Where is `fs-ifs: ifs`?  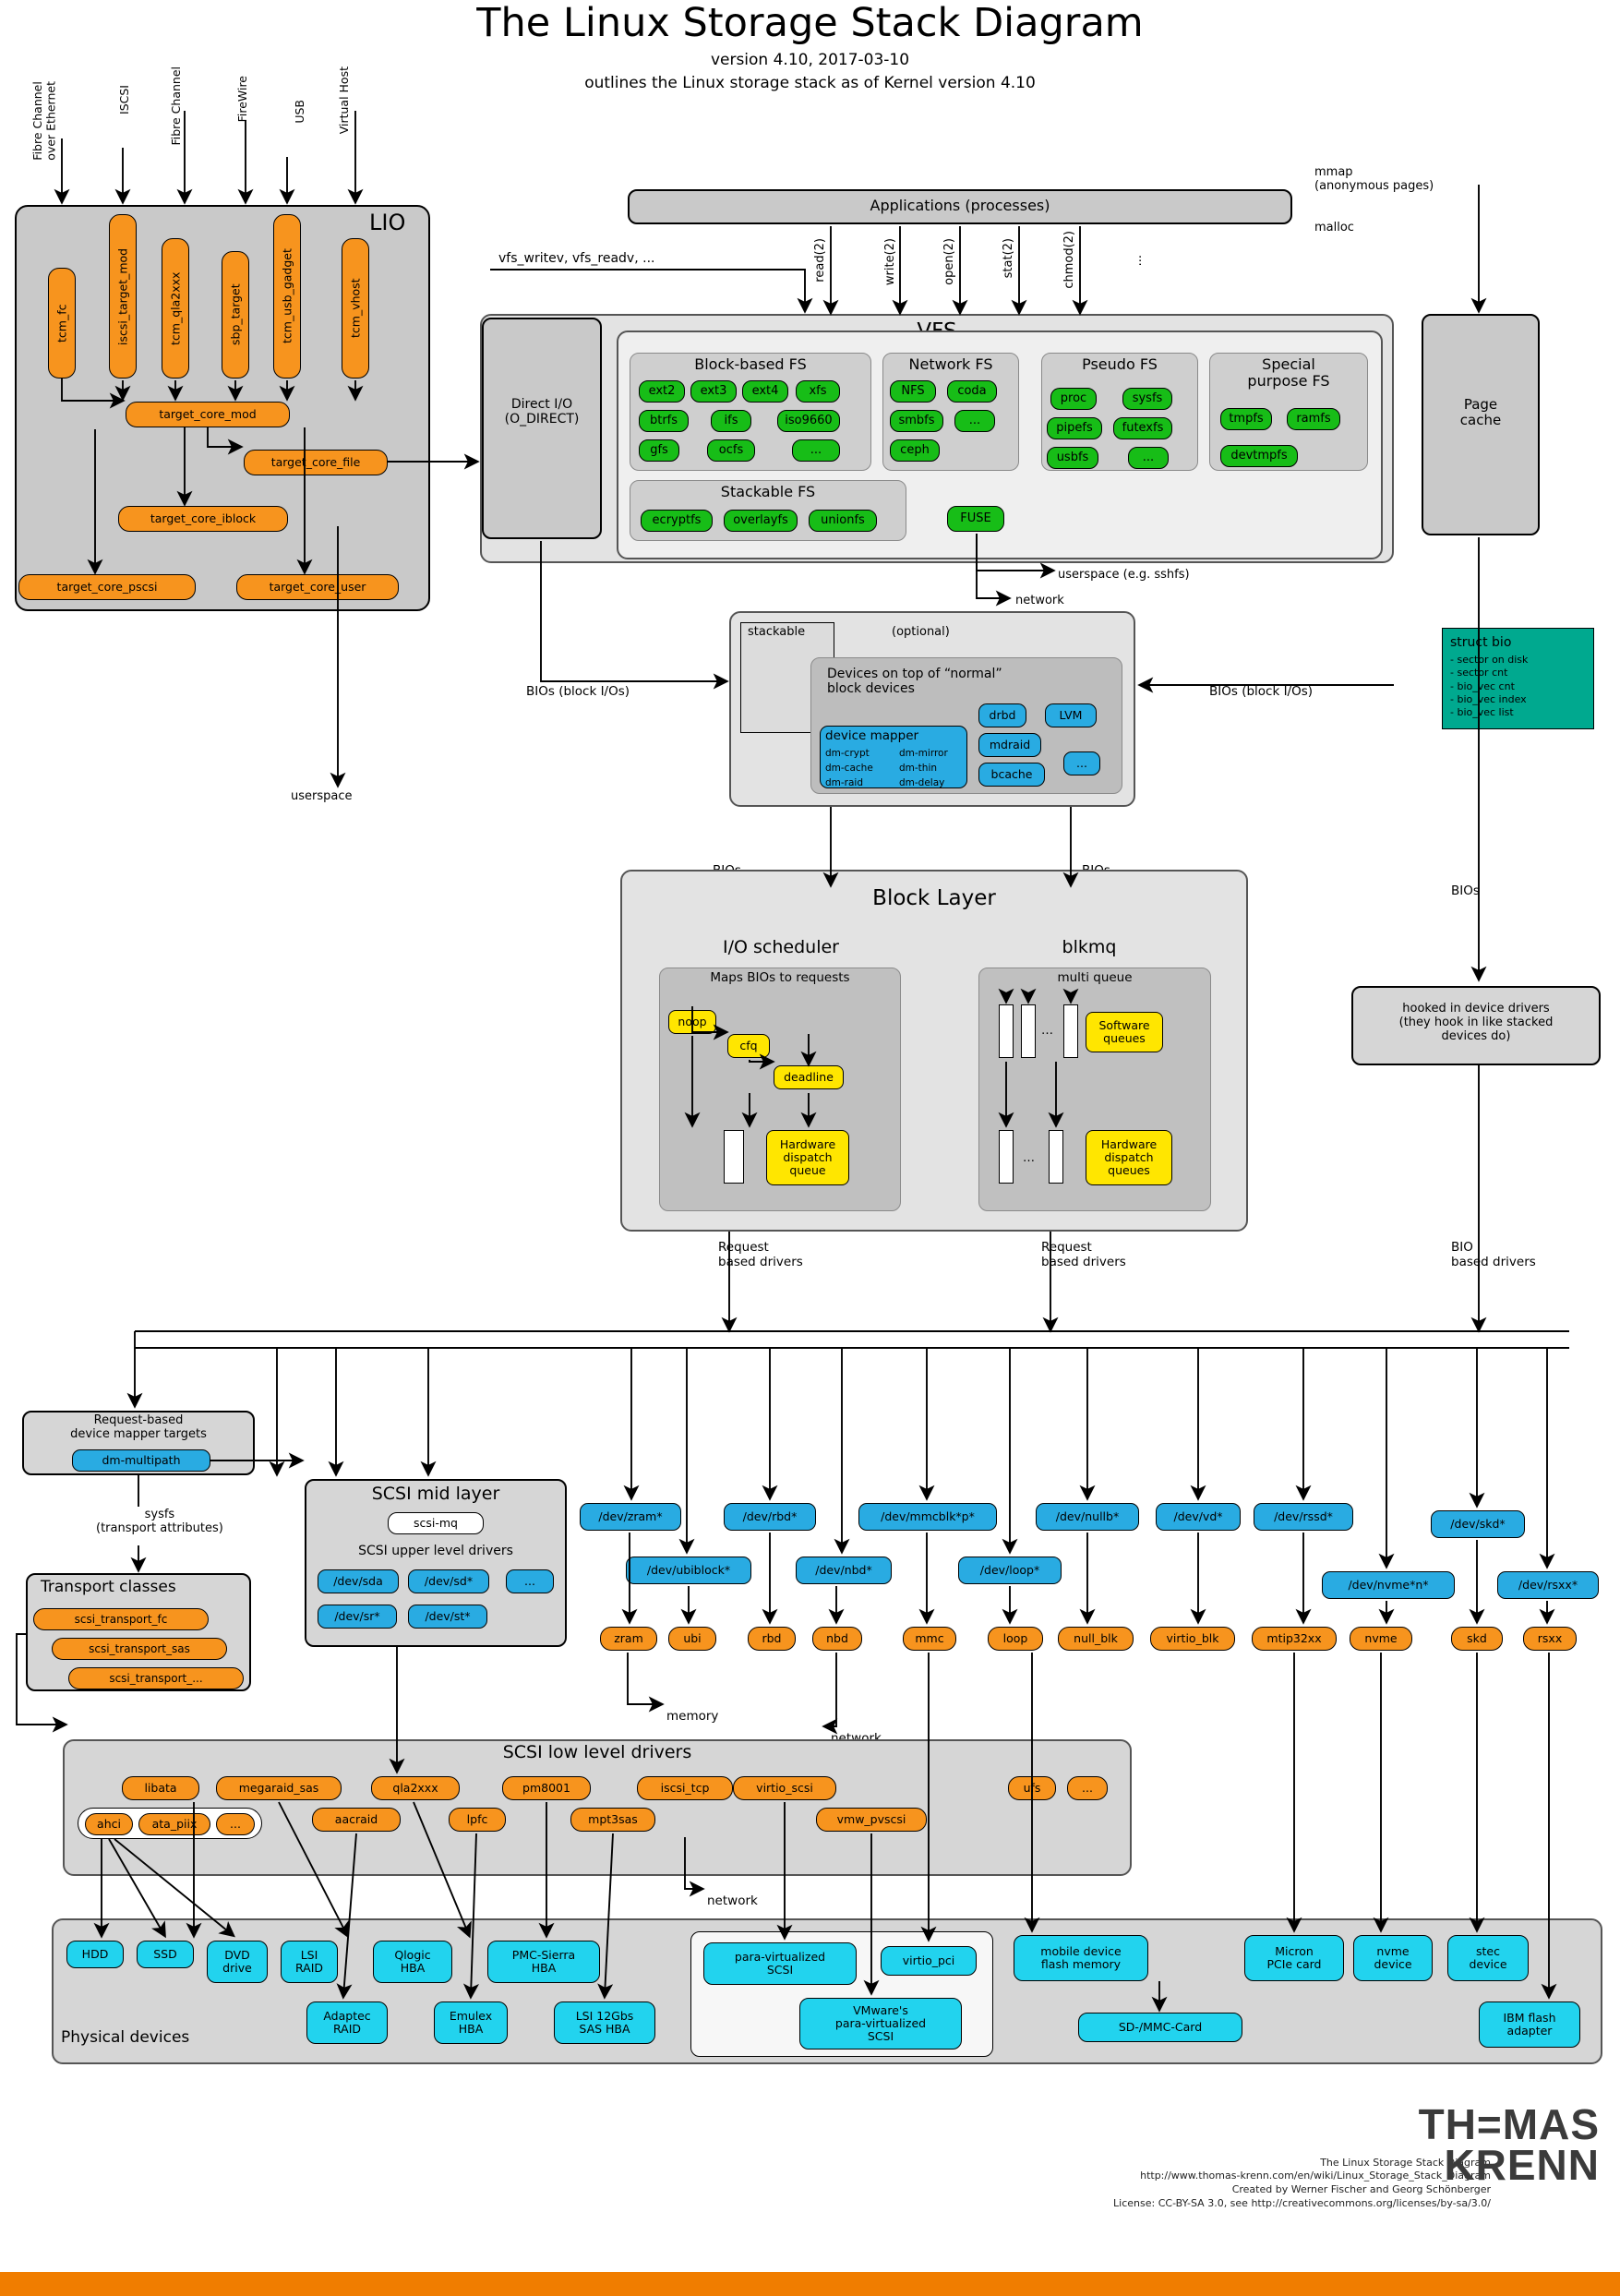
fs-ifs: ifs is located at coordinates (731, 421).